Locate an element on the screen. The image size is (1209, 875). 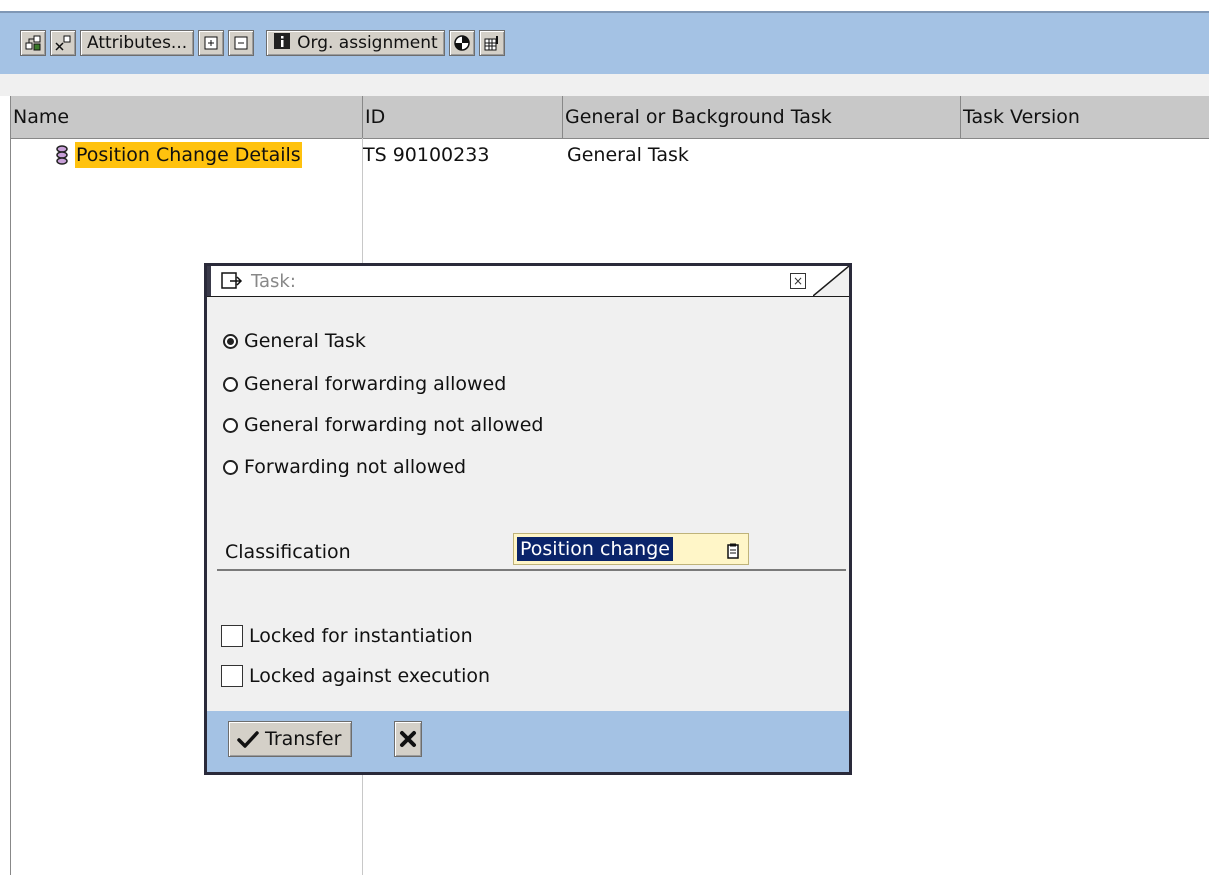
column-header-id: ID is located at coordinates (463, 117).